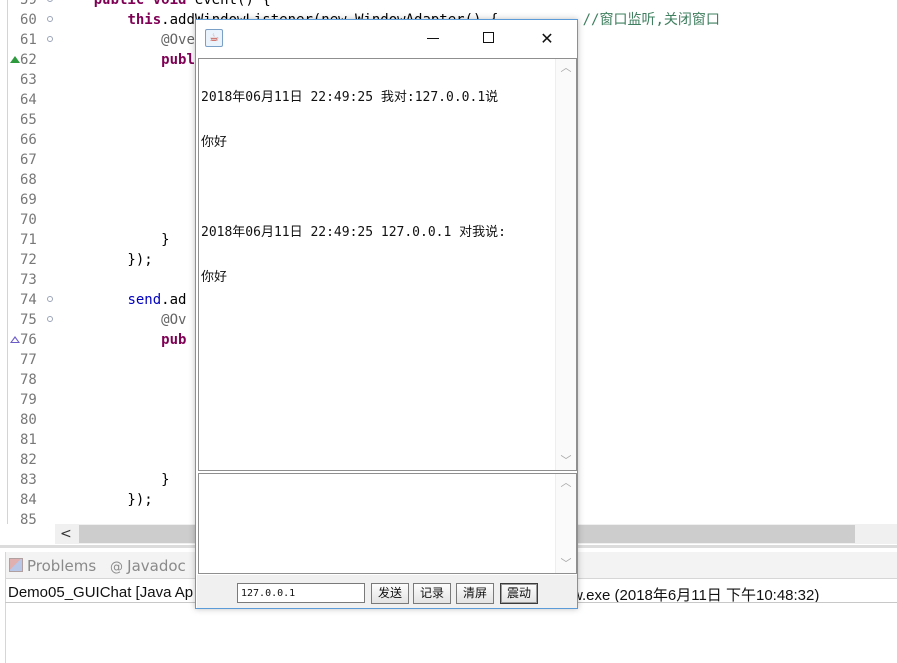 The width and height of the screenshot is (897, 663). I want to click on line-number: 78, so click(28, 380).